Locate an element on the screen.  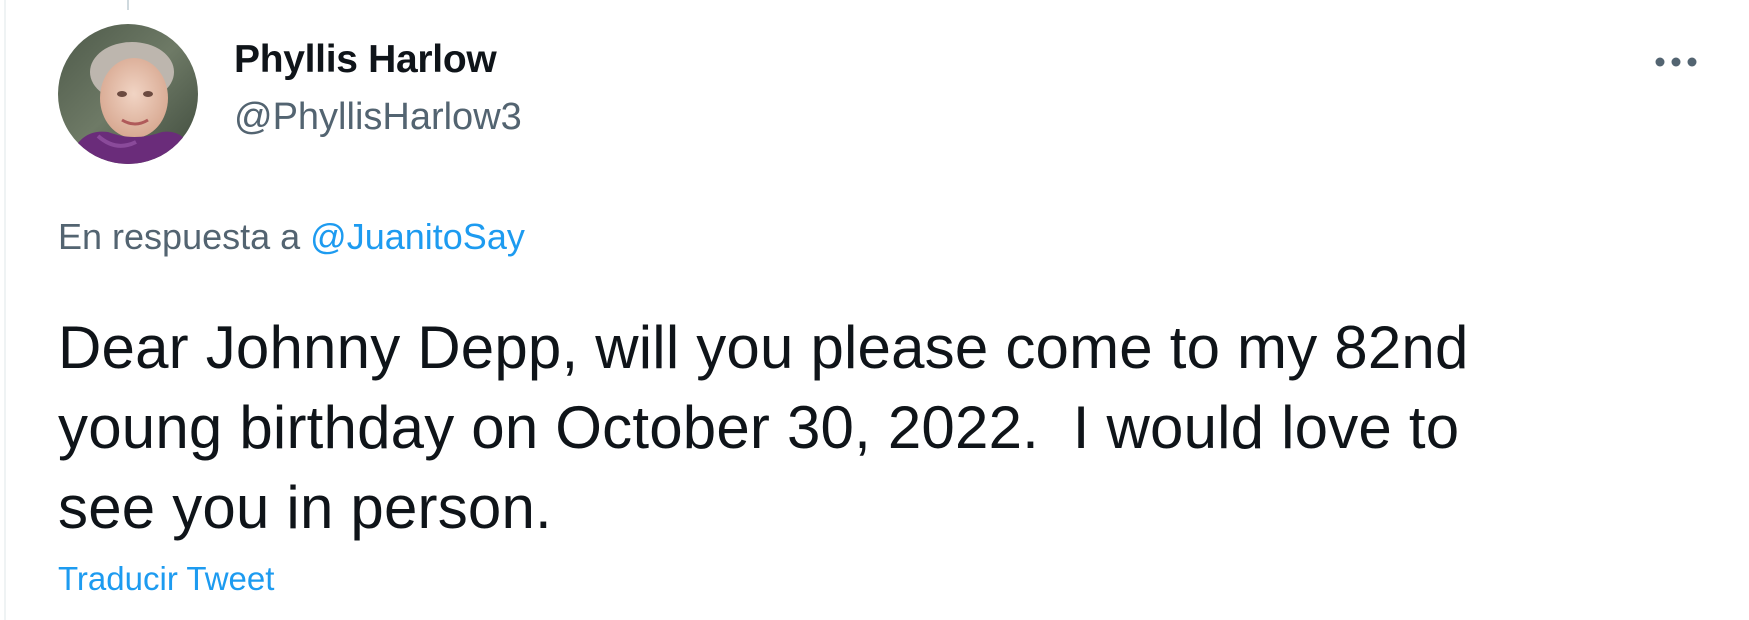
translate-tweet-link: Traducir Tweet is located at coordinates (166, 579).